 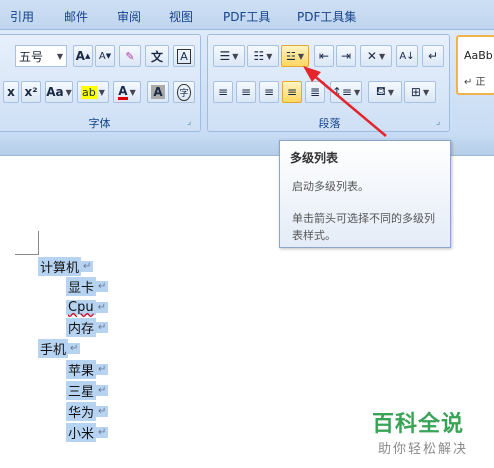 What do you see at coordinates (423, 449) in the screenshot?
I see `watermark-subtitle: 助你轻松解决` at bounding box center [423, 449].